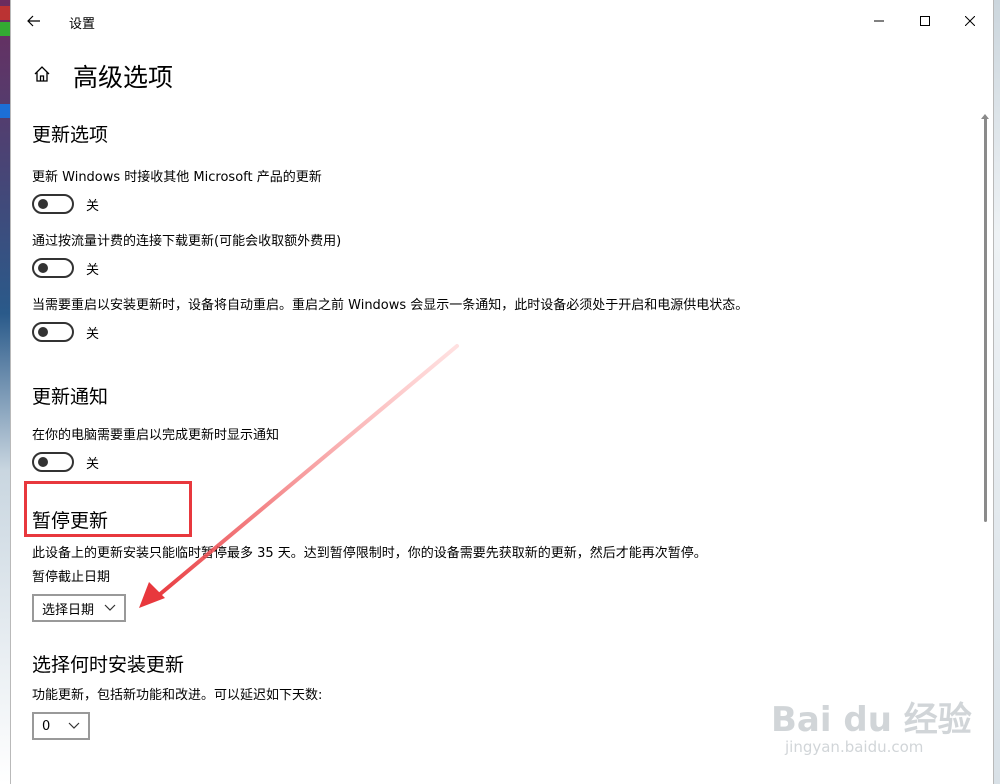  Describe the element at coordinates (5, 392) in the screenshot. I see `desktop-left-edge` at that location.